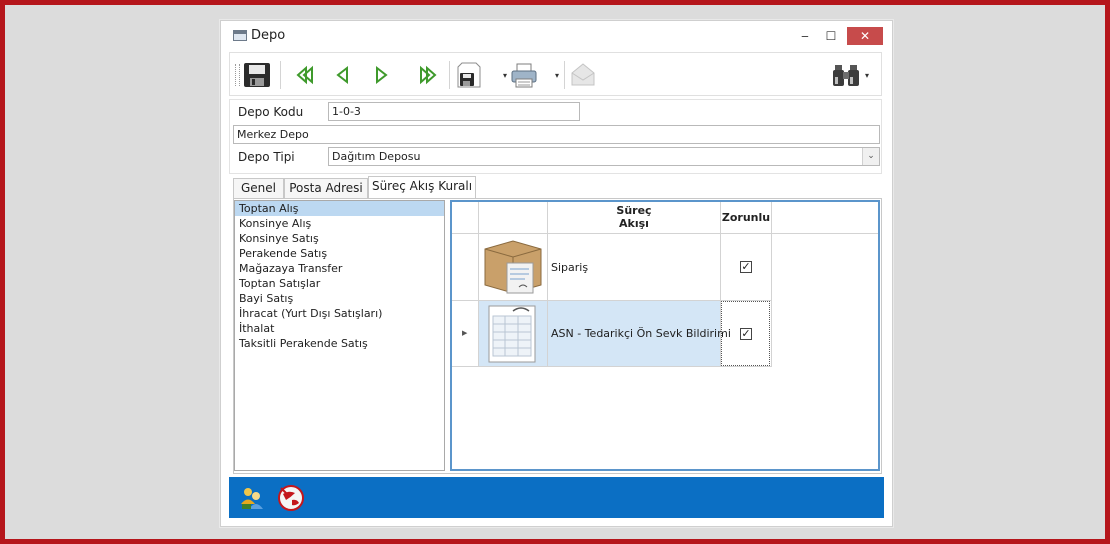 The image size is (1110, 544). I want to click on list-item: Konsinye Alış, so click(339, 223).